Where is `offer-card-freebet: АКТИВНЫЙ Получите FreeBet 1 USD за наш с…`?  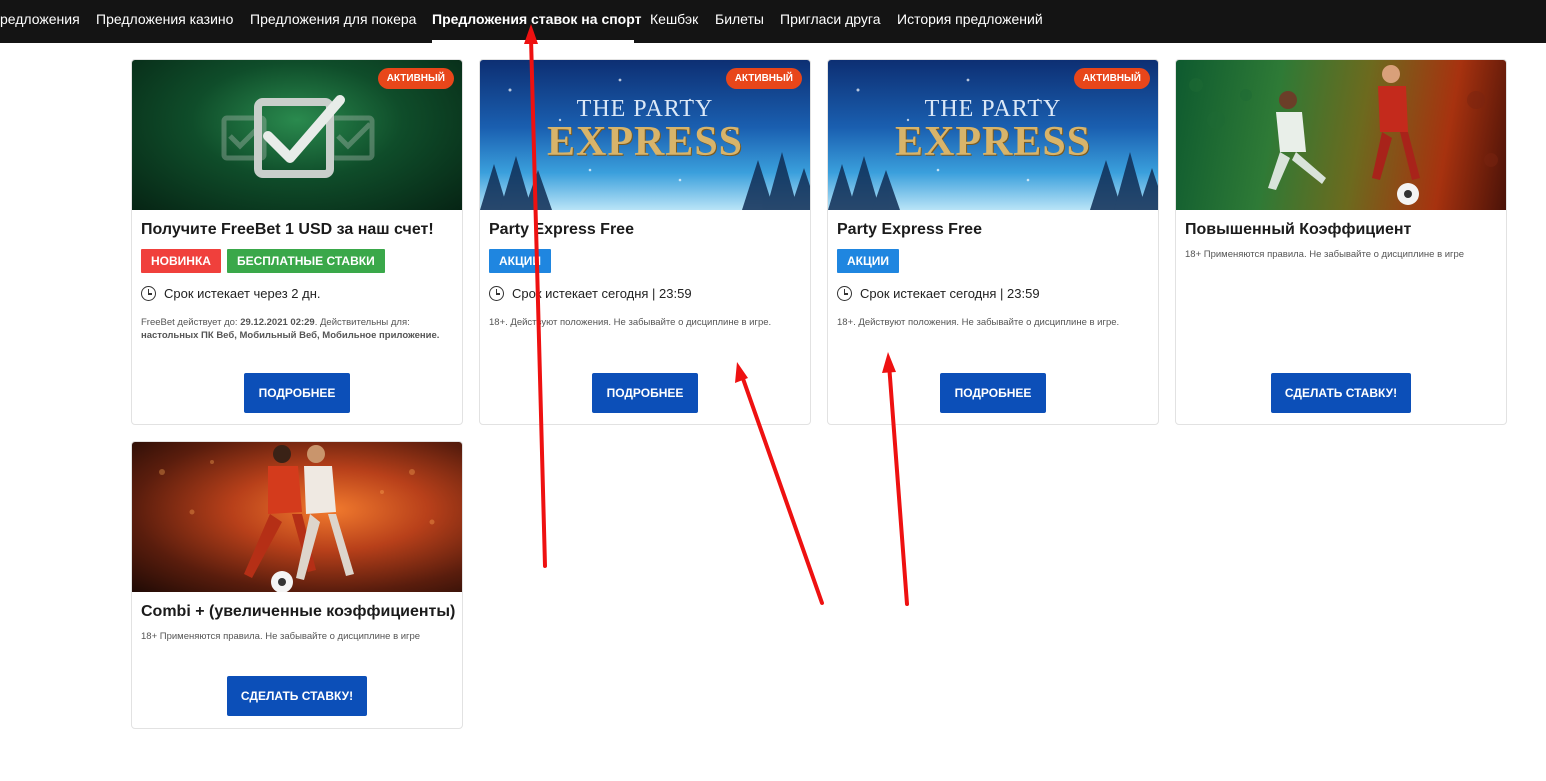
offer-card-freebet: АКТИВНЫЙ Получите FreeBet 1 USD за наш с… is located at coordinates (297, 242).